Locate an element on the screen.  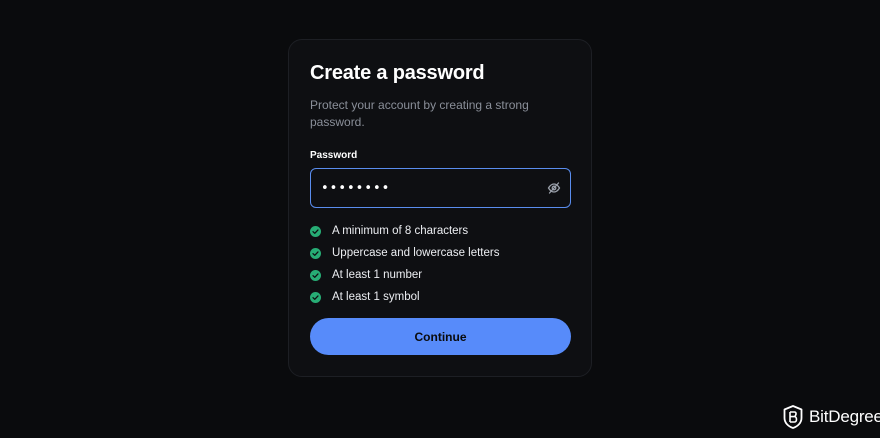
password-field-container is located at coordinates (440, 188).